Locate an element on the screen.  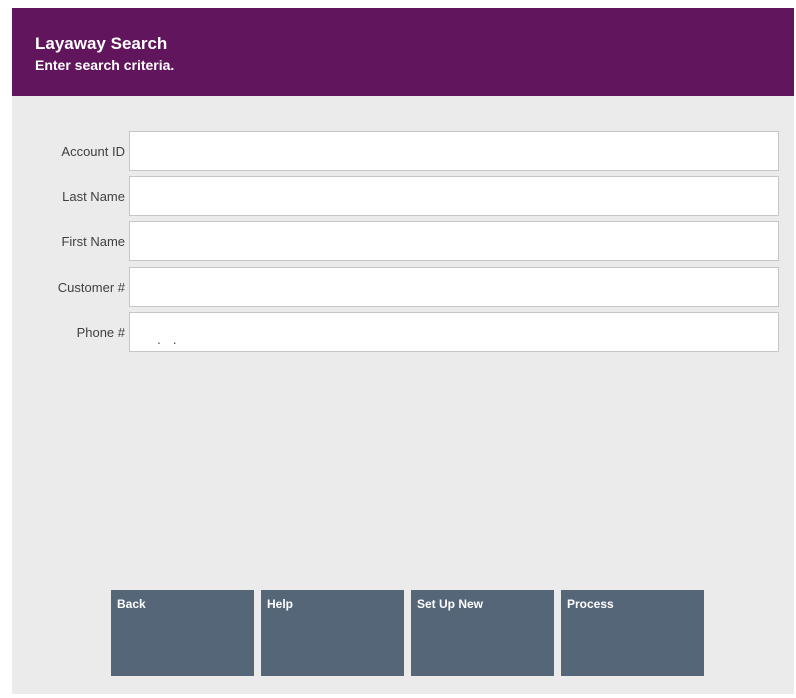
customer-number-row: Customer # is located at coordinates (403, 288).